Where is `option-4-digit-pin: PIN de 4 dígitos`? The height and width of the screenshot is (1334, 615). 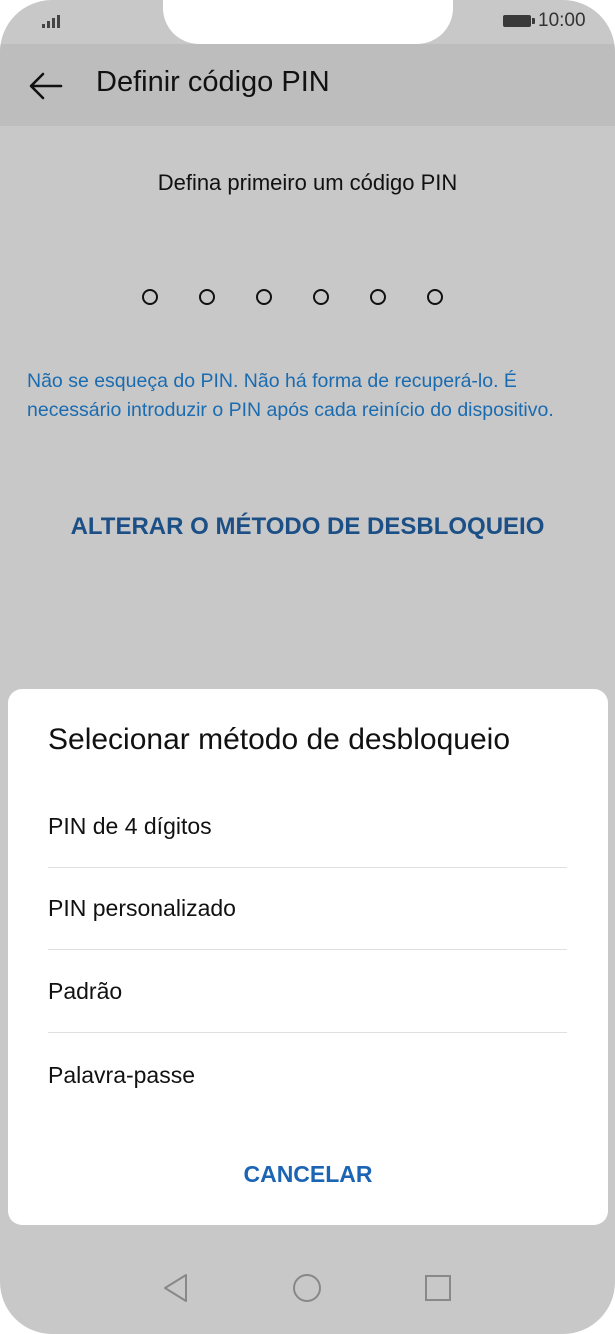 option-4-digit-pin: PIN de 4 dígitos is located at coordinates (307, 827).